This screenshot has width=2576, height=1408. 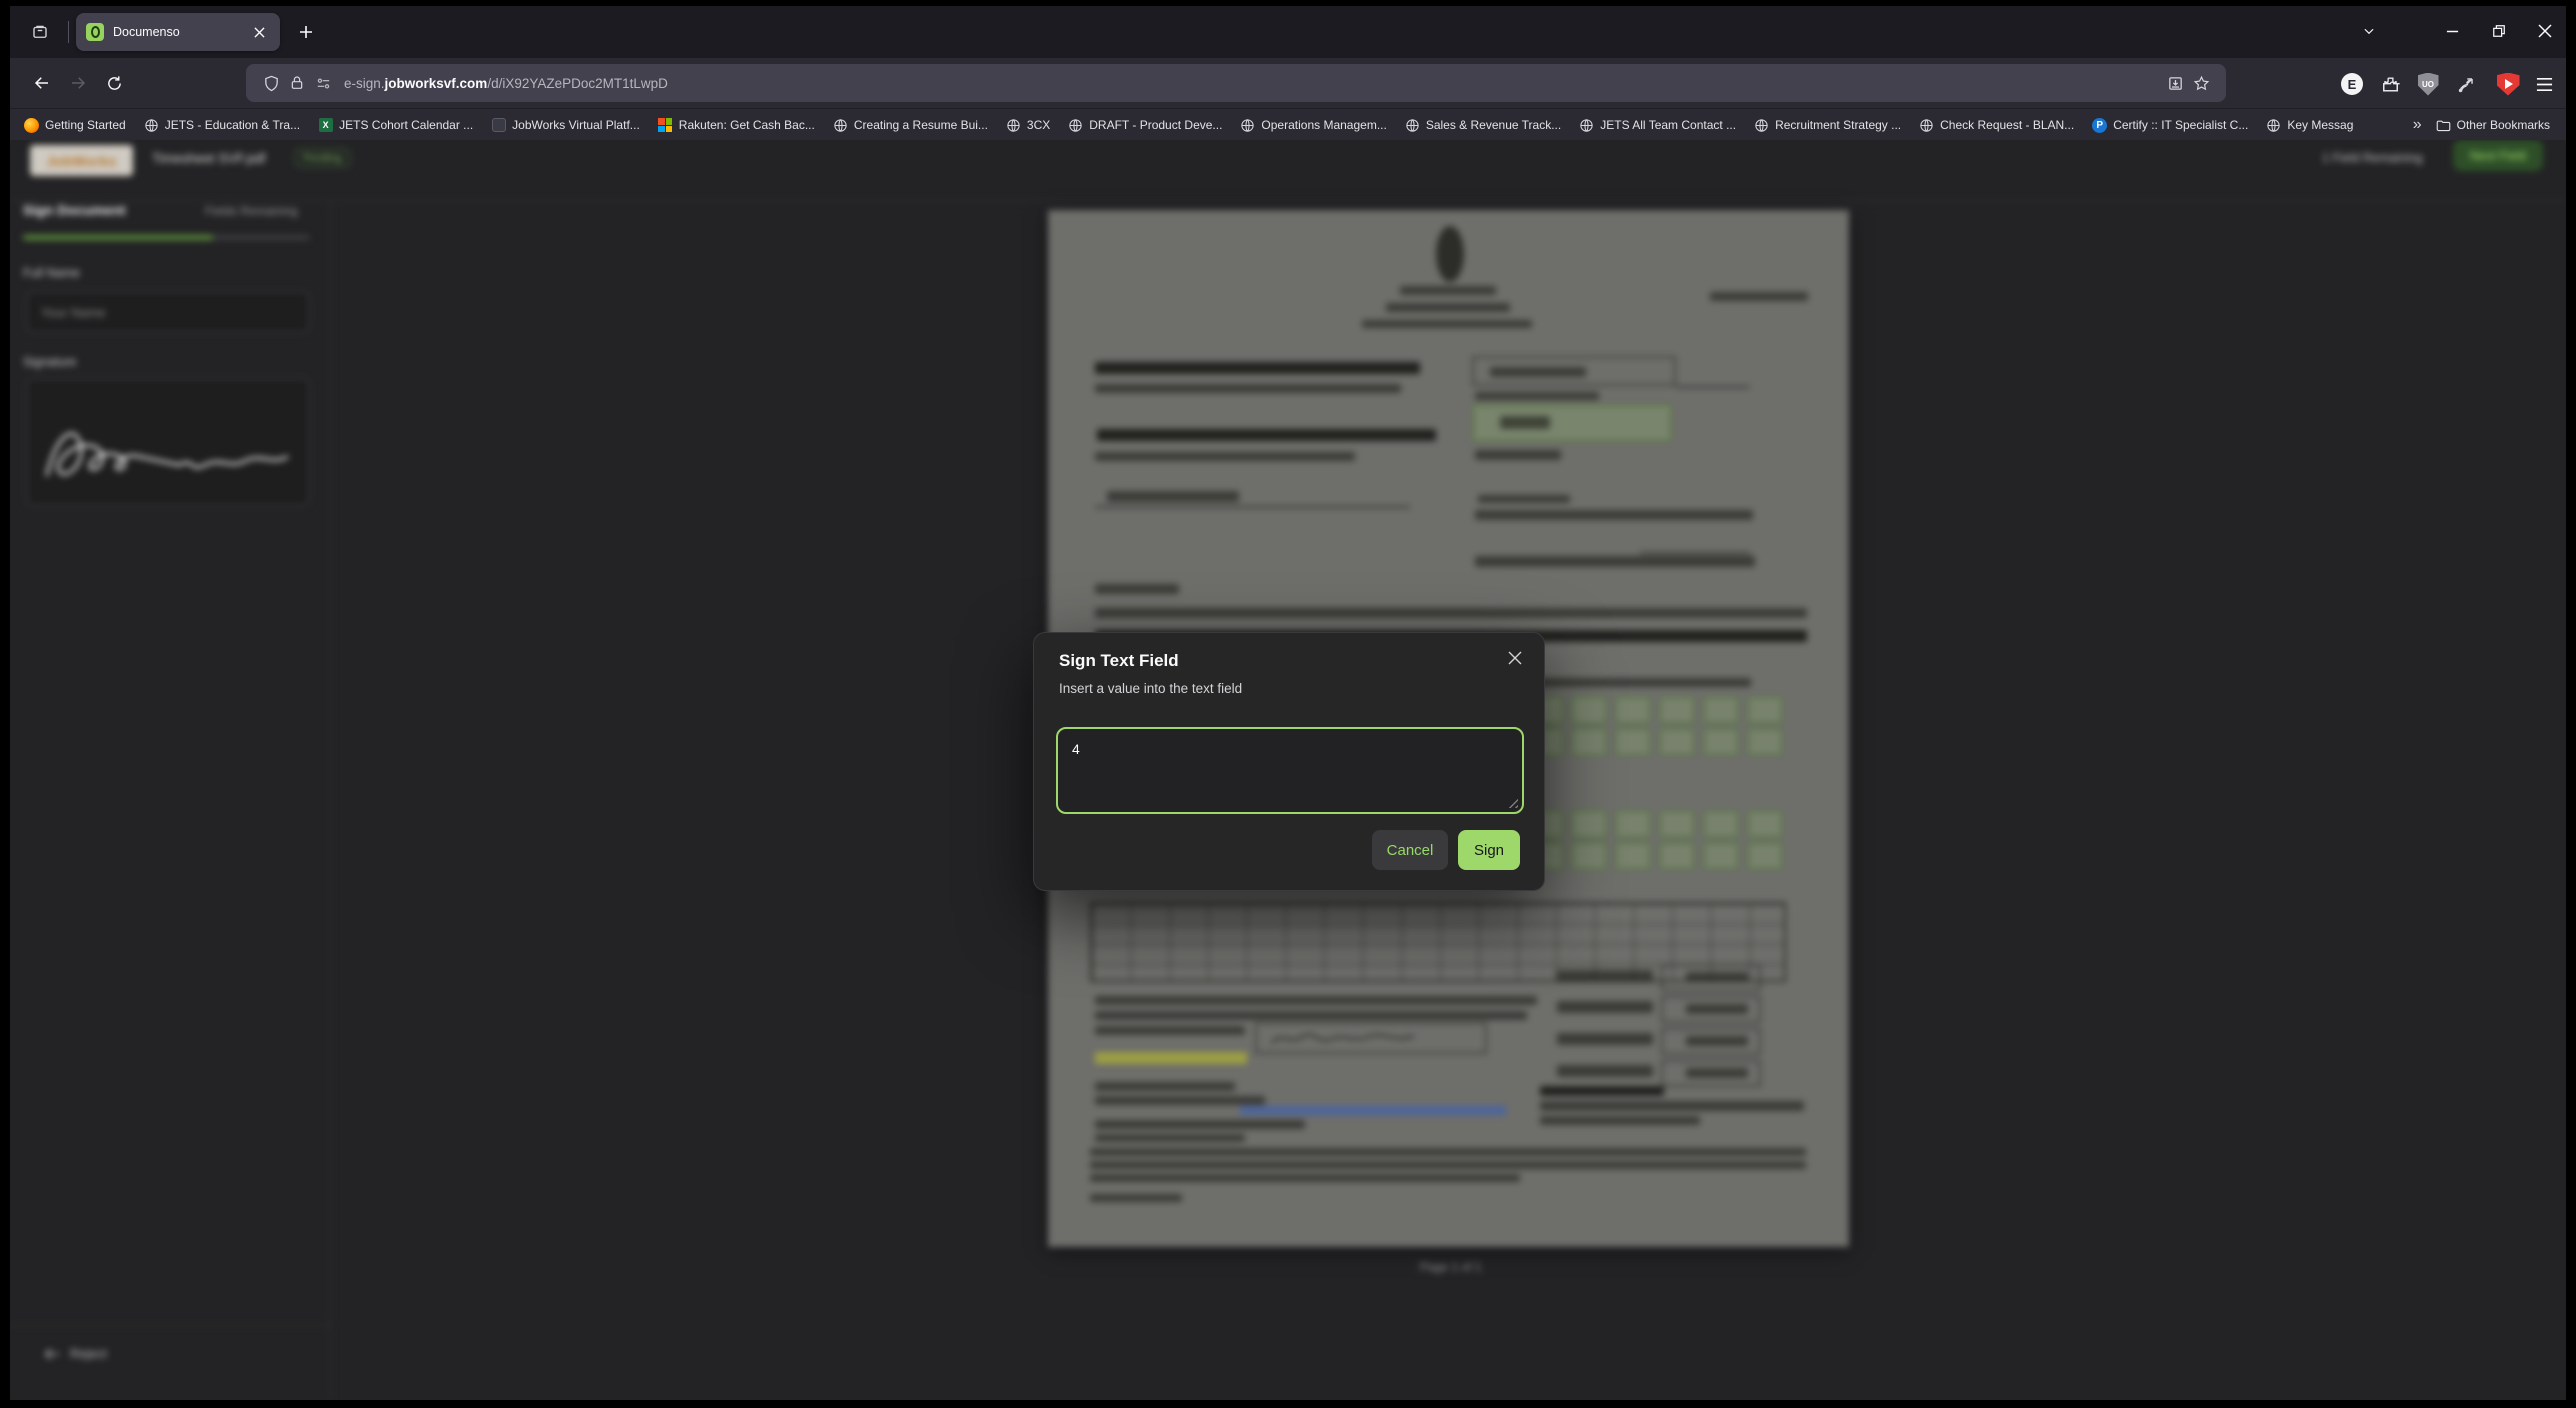 What do you see at coordinates (665, 125) in the screenshot?
I see `windows-icon` at bounding box center [665, 125].